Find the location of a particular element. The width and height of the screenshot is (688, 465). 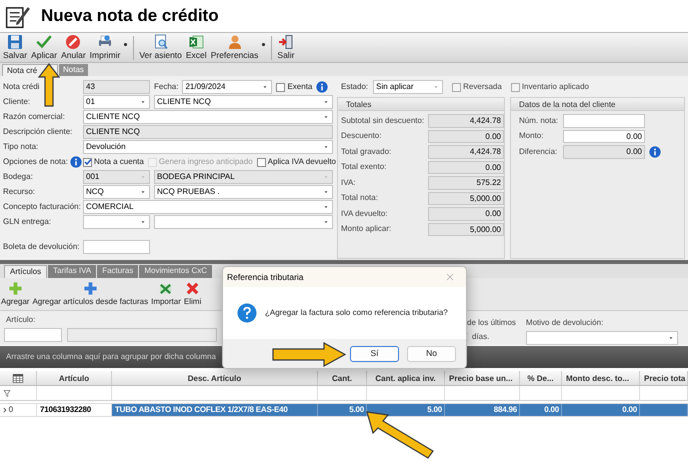

table-cell: 5.00 is located at coordinates (406, 410).